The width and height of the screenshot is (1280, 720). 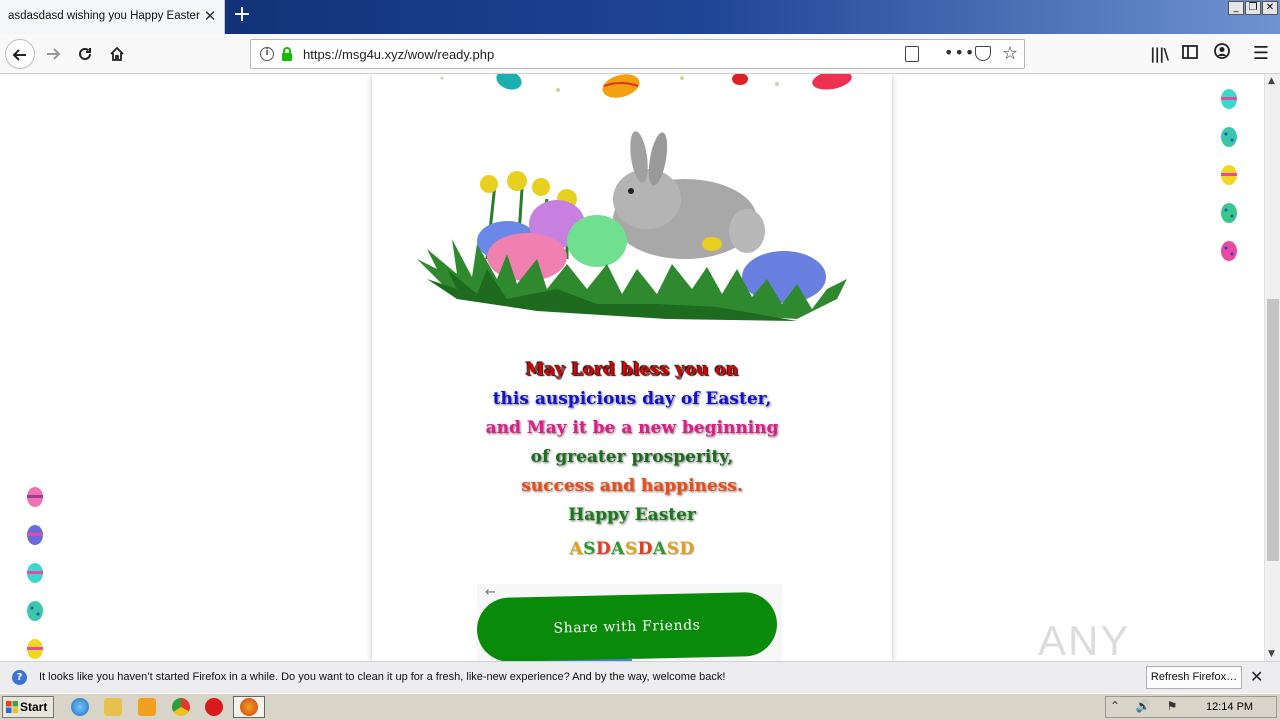 I want to click on question-icon: ?, so click(x=19, y=677).